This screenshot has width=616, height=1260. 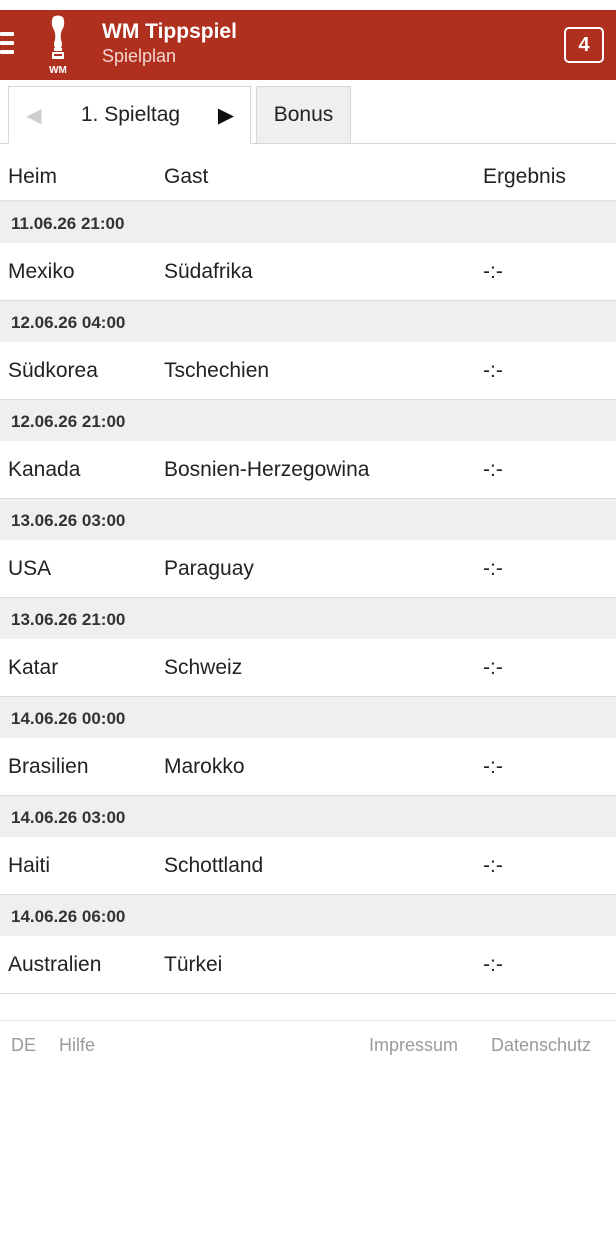 I want to click on match-date: 13.06.26 03:00, so click(x=308, y=519).